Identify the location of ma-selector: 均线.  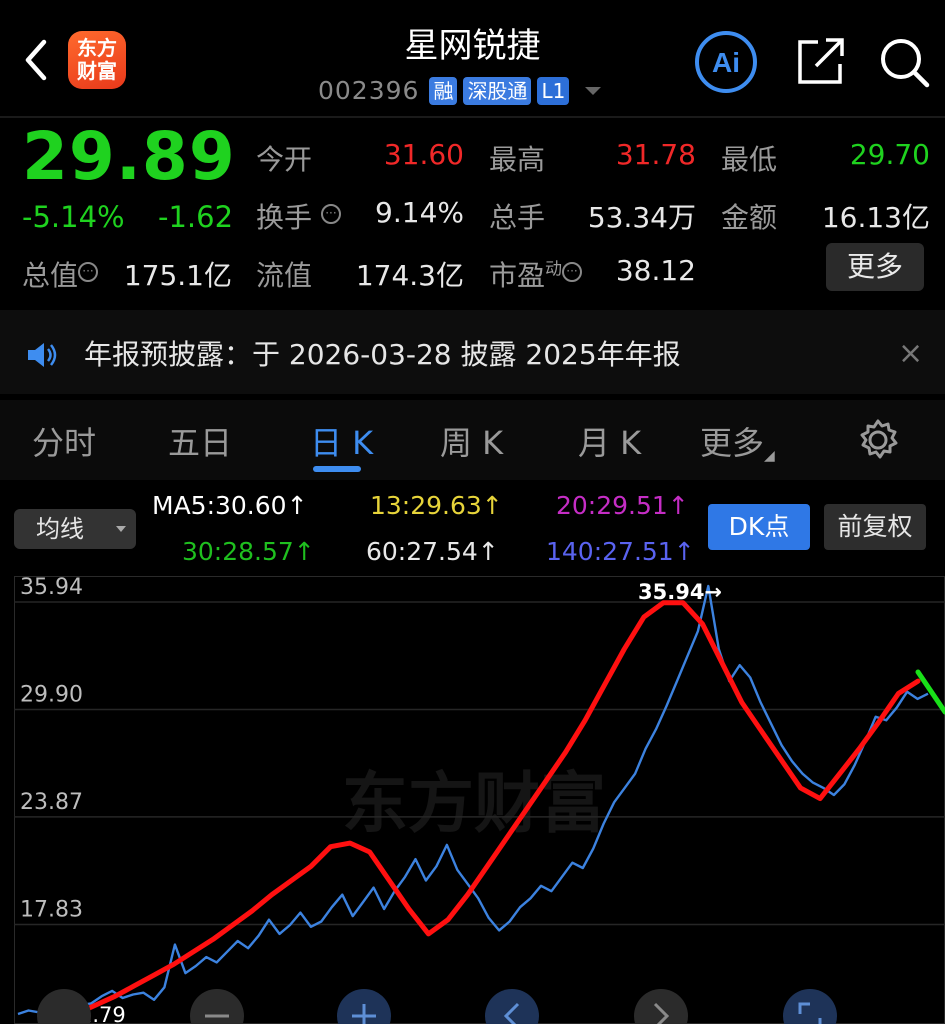
(75, 529).